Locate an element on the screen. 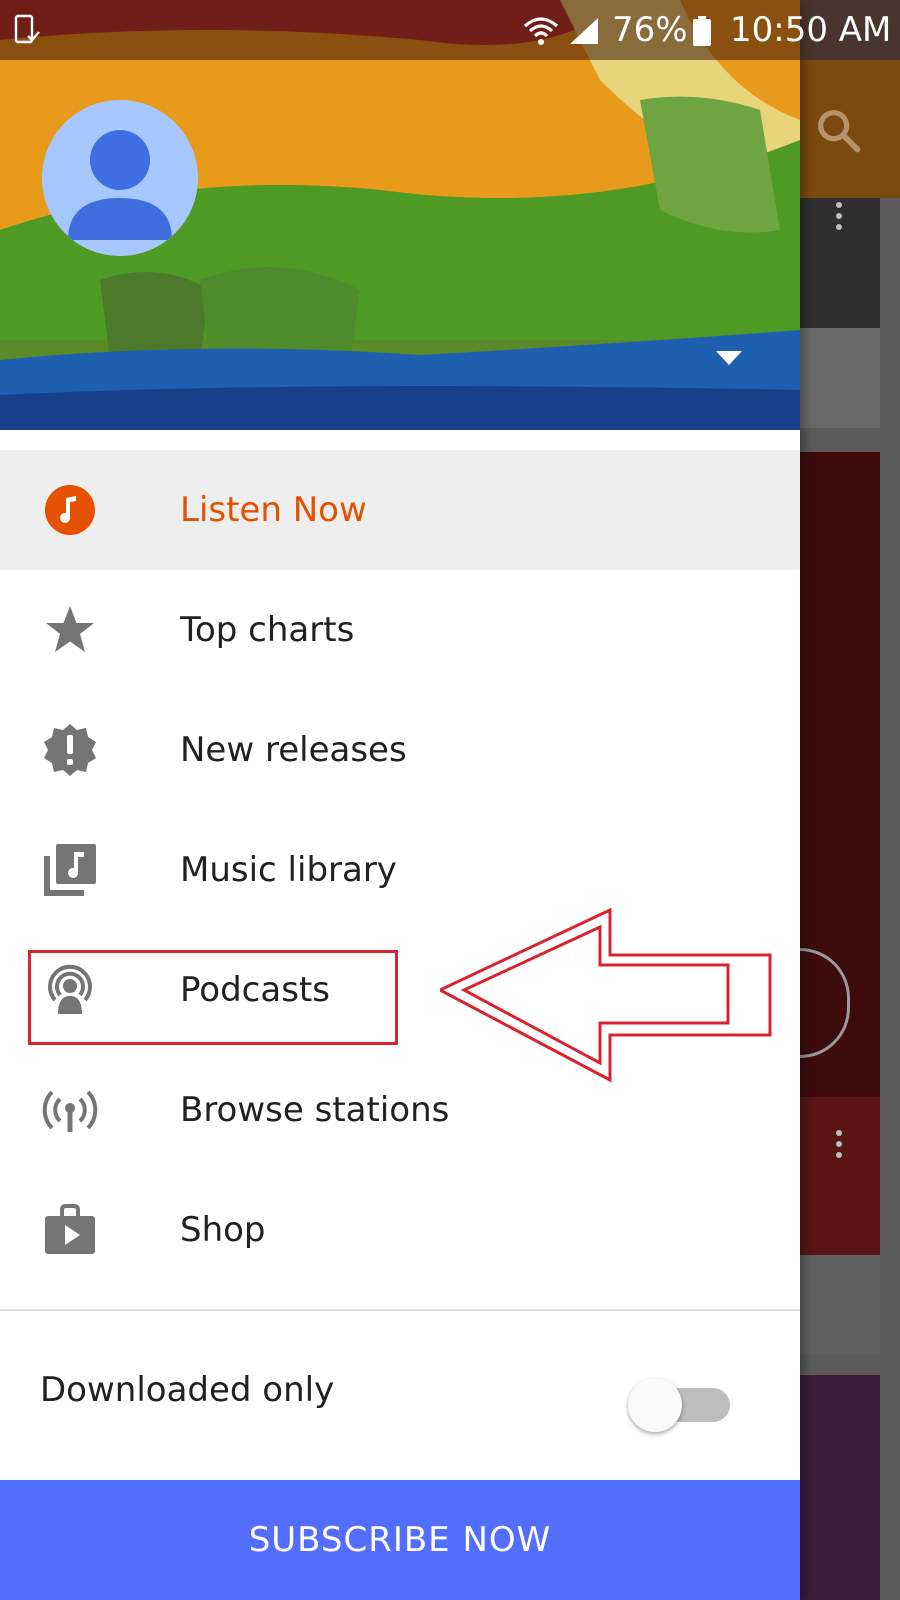 The image size is (900, 1600). menu-item-label: Top charts is located at coordinates (267, 630).